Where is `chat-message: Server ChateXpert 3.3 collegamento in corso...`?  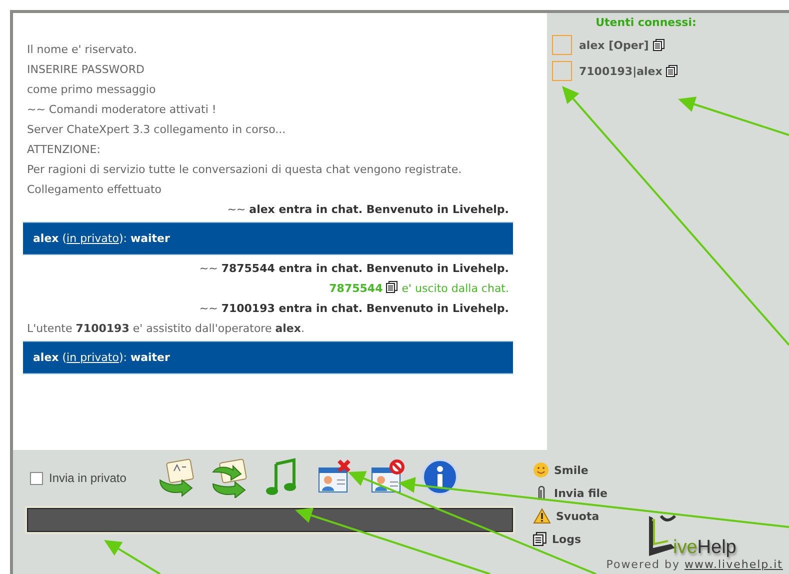 chat-message: Server ChateXpert 3.3 collegamento in corso... is located at coordinates (156, 130).